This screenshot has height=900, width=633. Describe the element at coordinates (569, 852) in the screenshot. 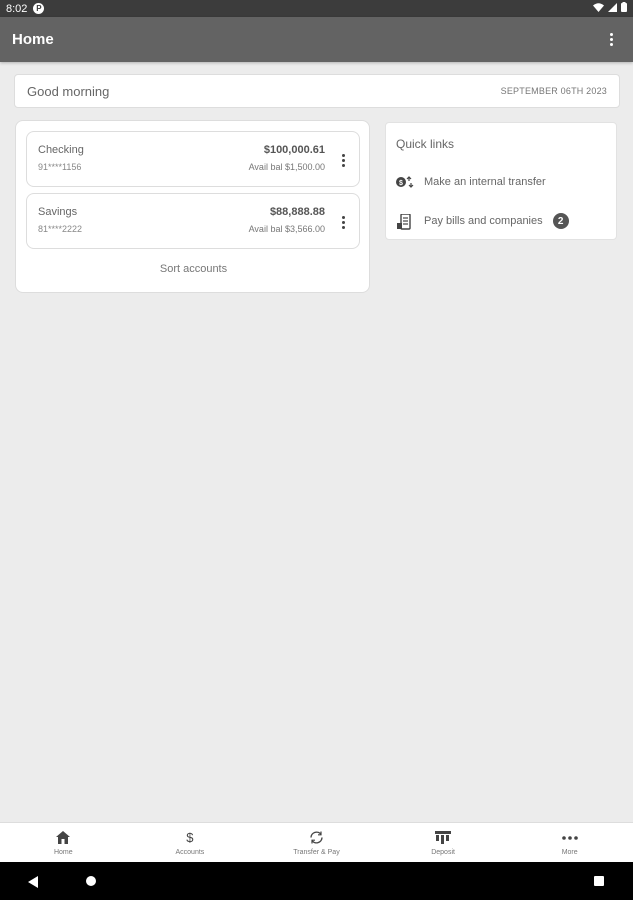

I see `nav-label: More` at that location.